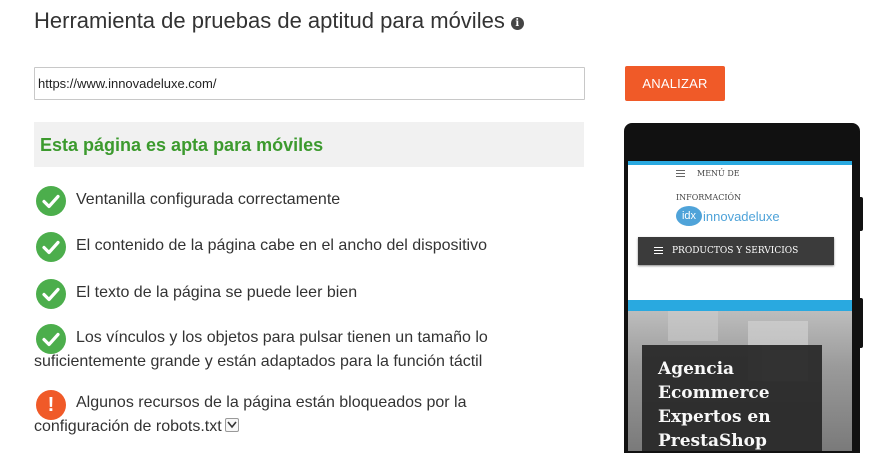 This screenshot has width=871, height=453. I want to click on logo-badge: idx, so click(689, 216).